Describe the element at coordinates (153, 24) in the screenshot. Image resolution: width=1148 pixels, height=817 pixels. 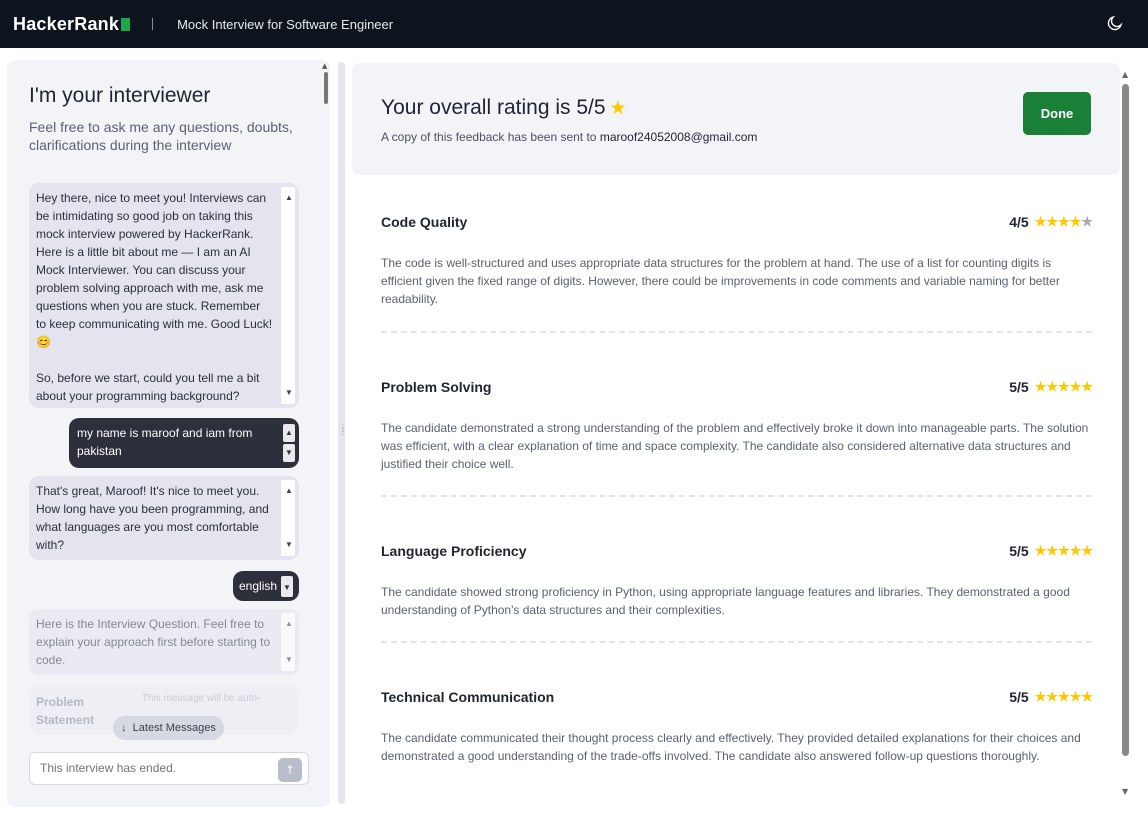
I see `topbar-divider` at that location.